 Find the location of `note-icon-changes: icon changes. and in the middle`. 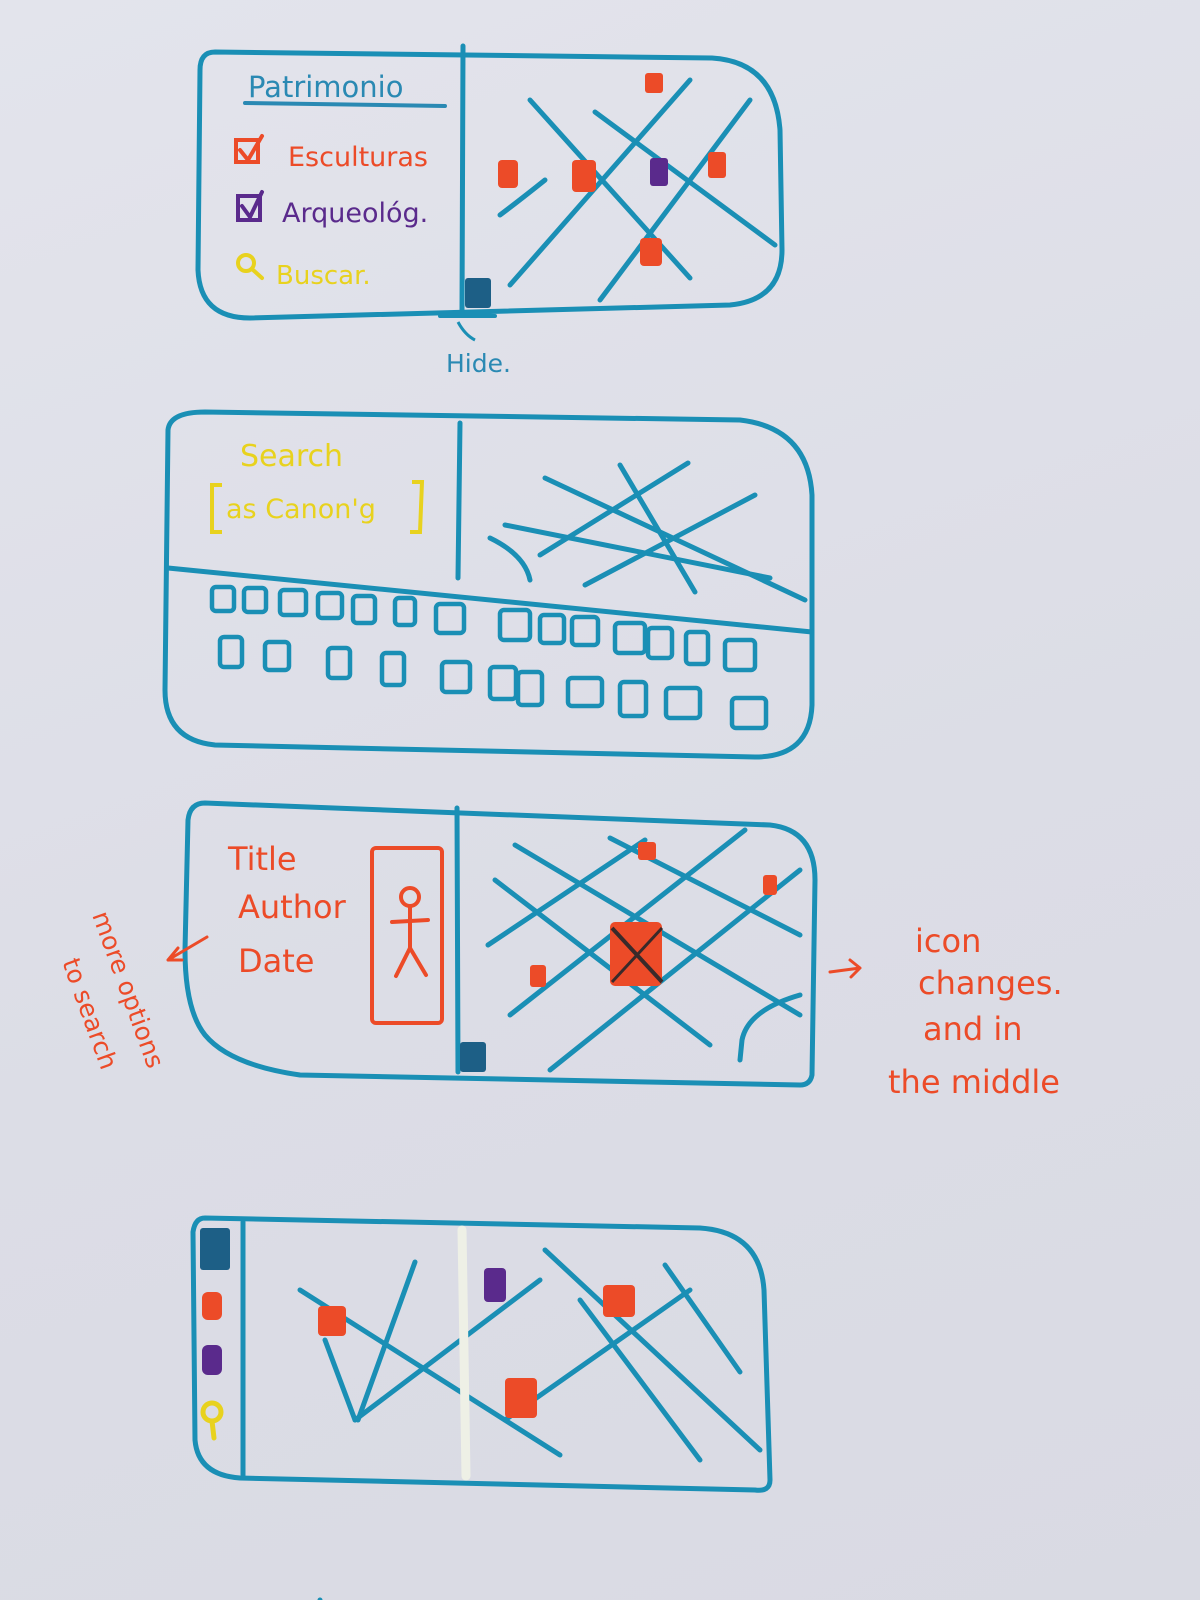

note-icon-changes: icon changes. and in the middle is located at coordinates (975, 1011).